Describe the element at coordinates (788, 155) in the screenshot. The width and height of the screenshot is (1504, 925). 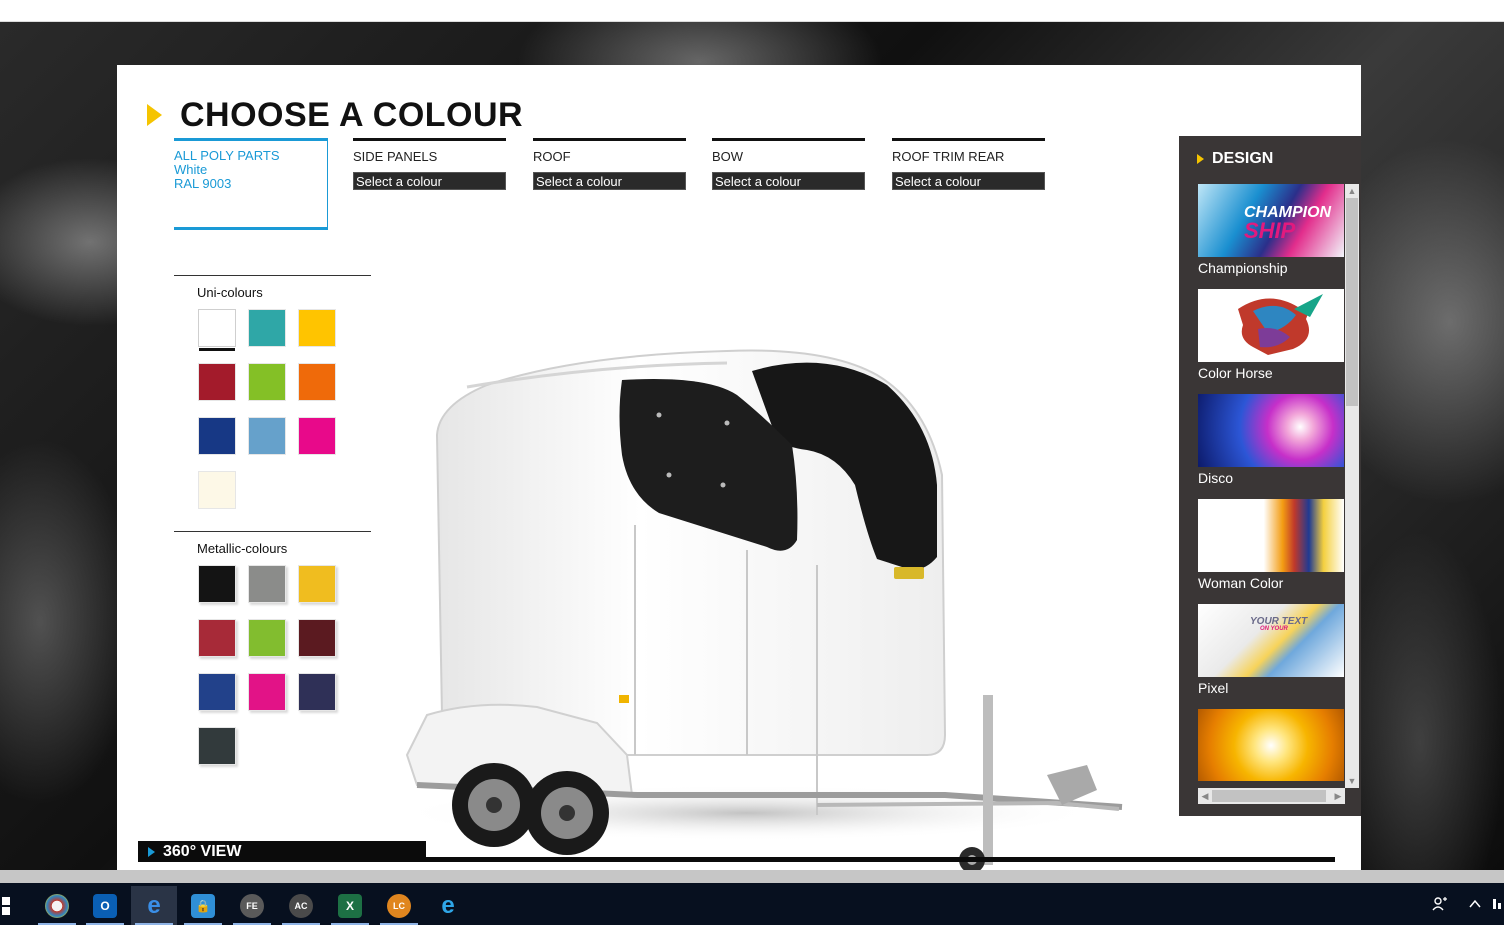
I see `tab-label: BOW` at that location.